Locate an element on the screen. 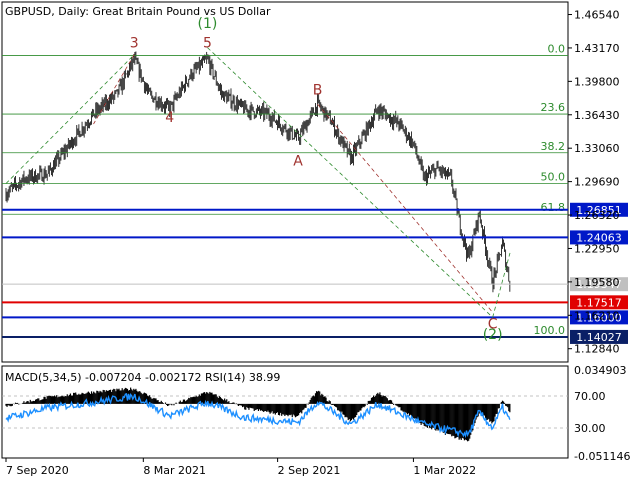 This screenshot has height=480, width=640. price-tick-label: 1.26320 is located at coordinates (597, 215).